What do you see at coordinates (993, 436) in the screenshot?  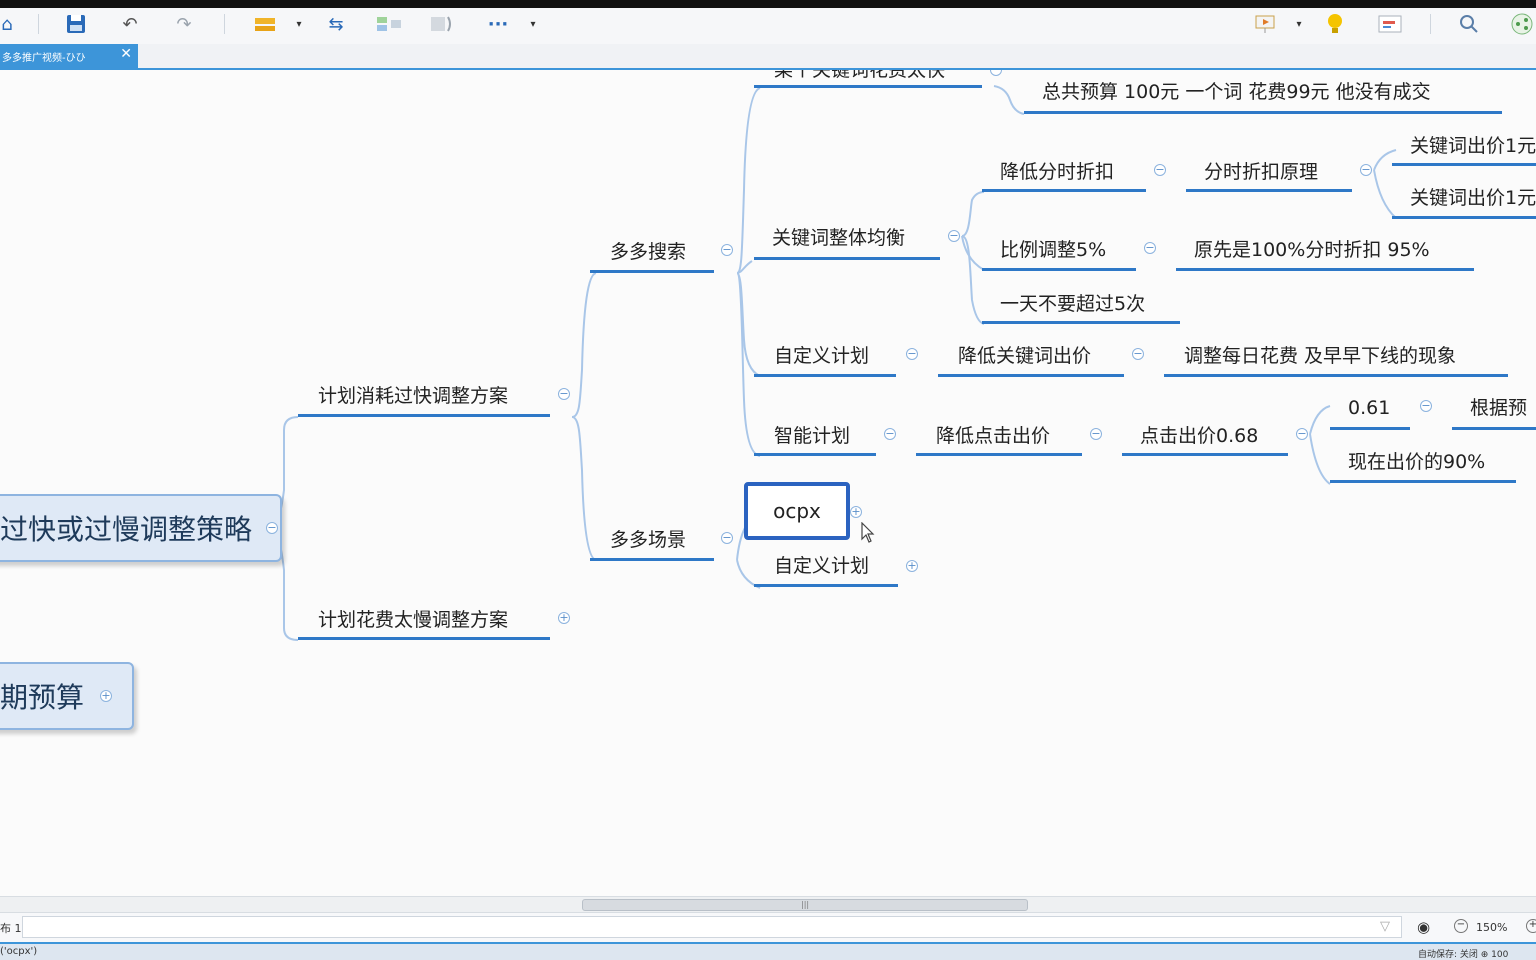 I see `topic-lower-click-bid: 降低点击出价` at bounding box center [993, 436].